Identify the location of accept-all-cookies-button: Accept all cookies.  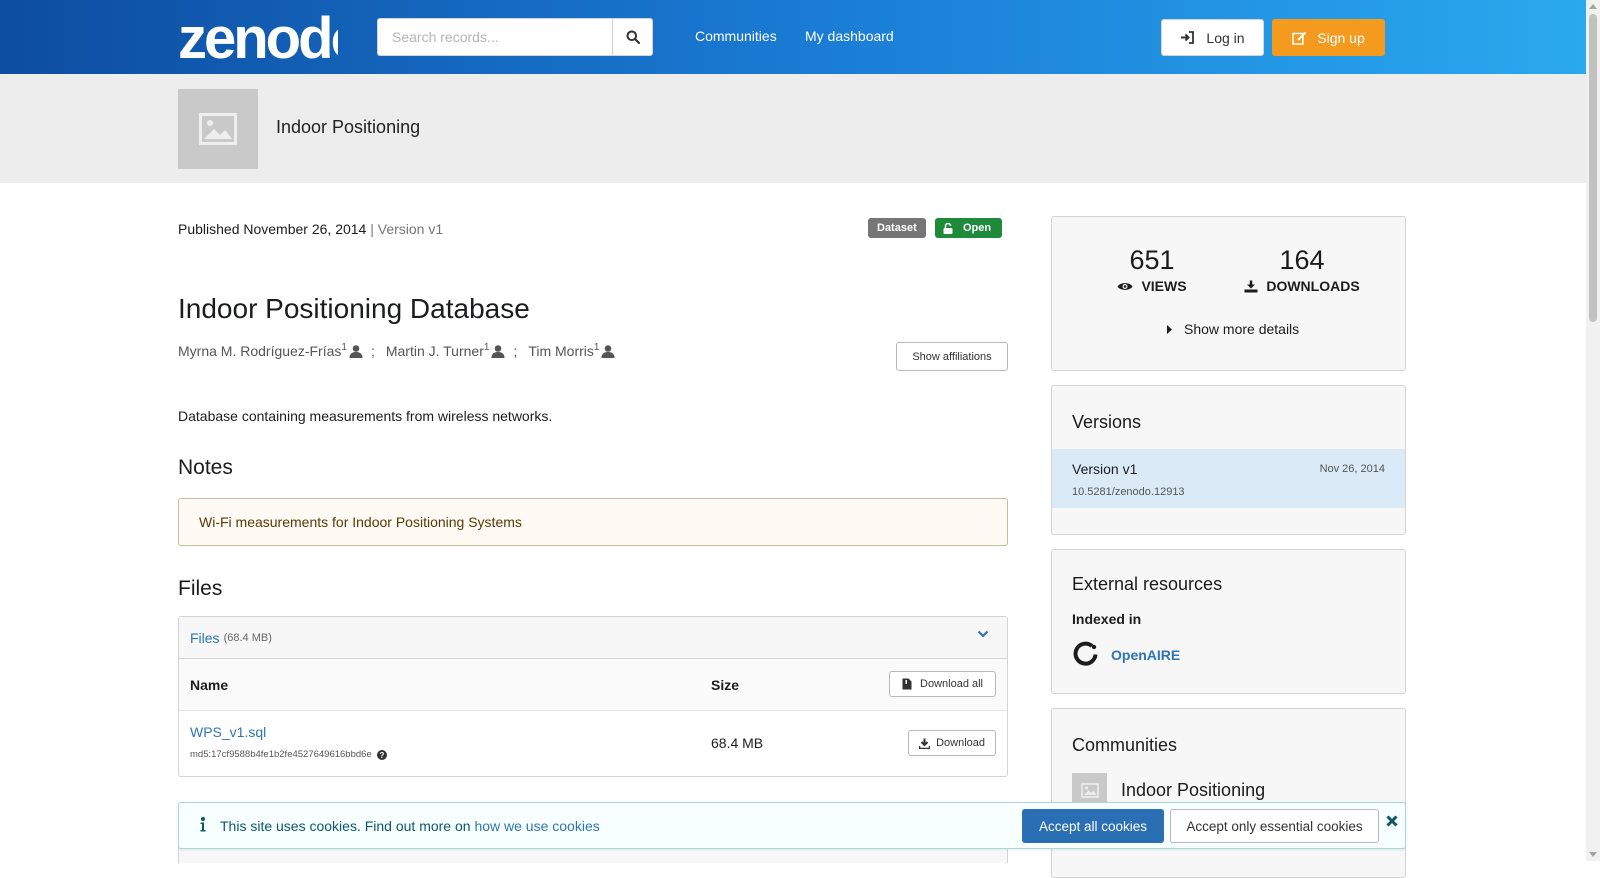
(1093, 826).